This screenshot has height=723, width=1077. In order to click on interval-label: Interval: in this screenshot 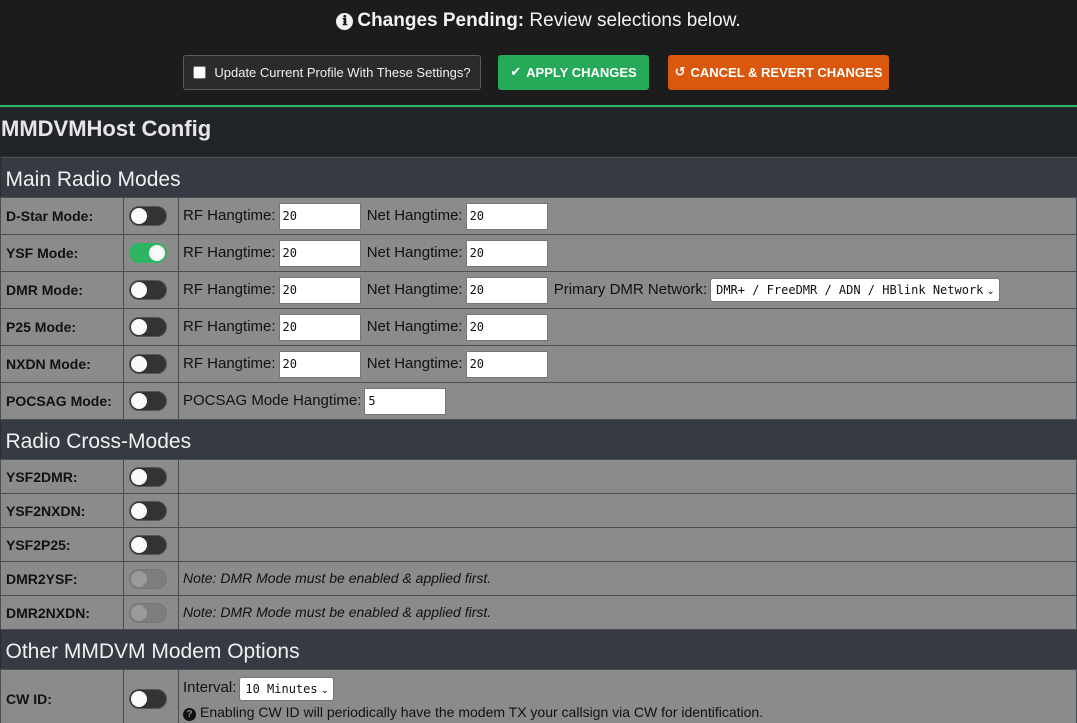, I will do `click(210, 688)`.